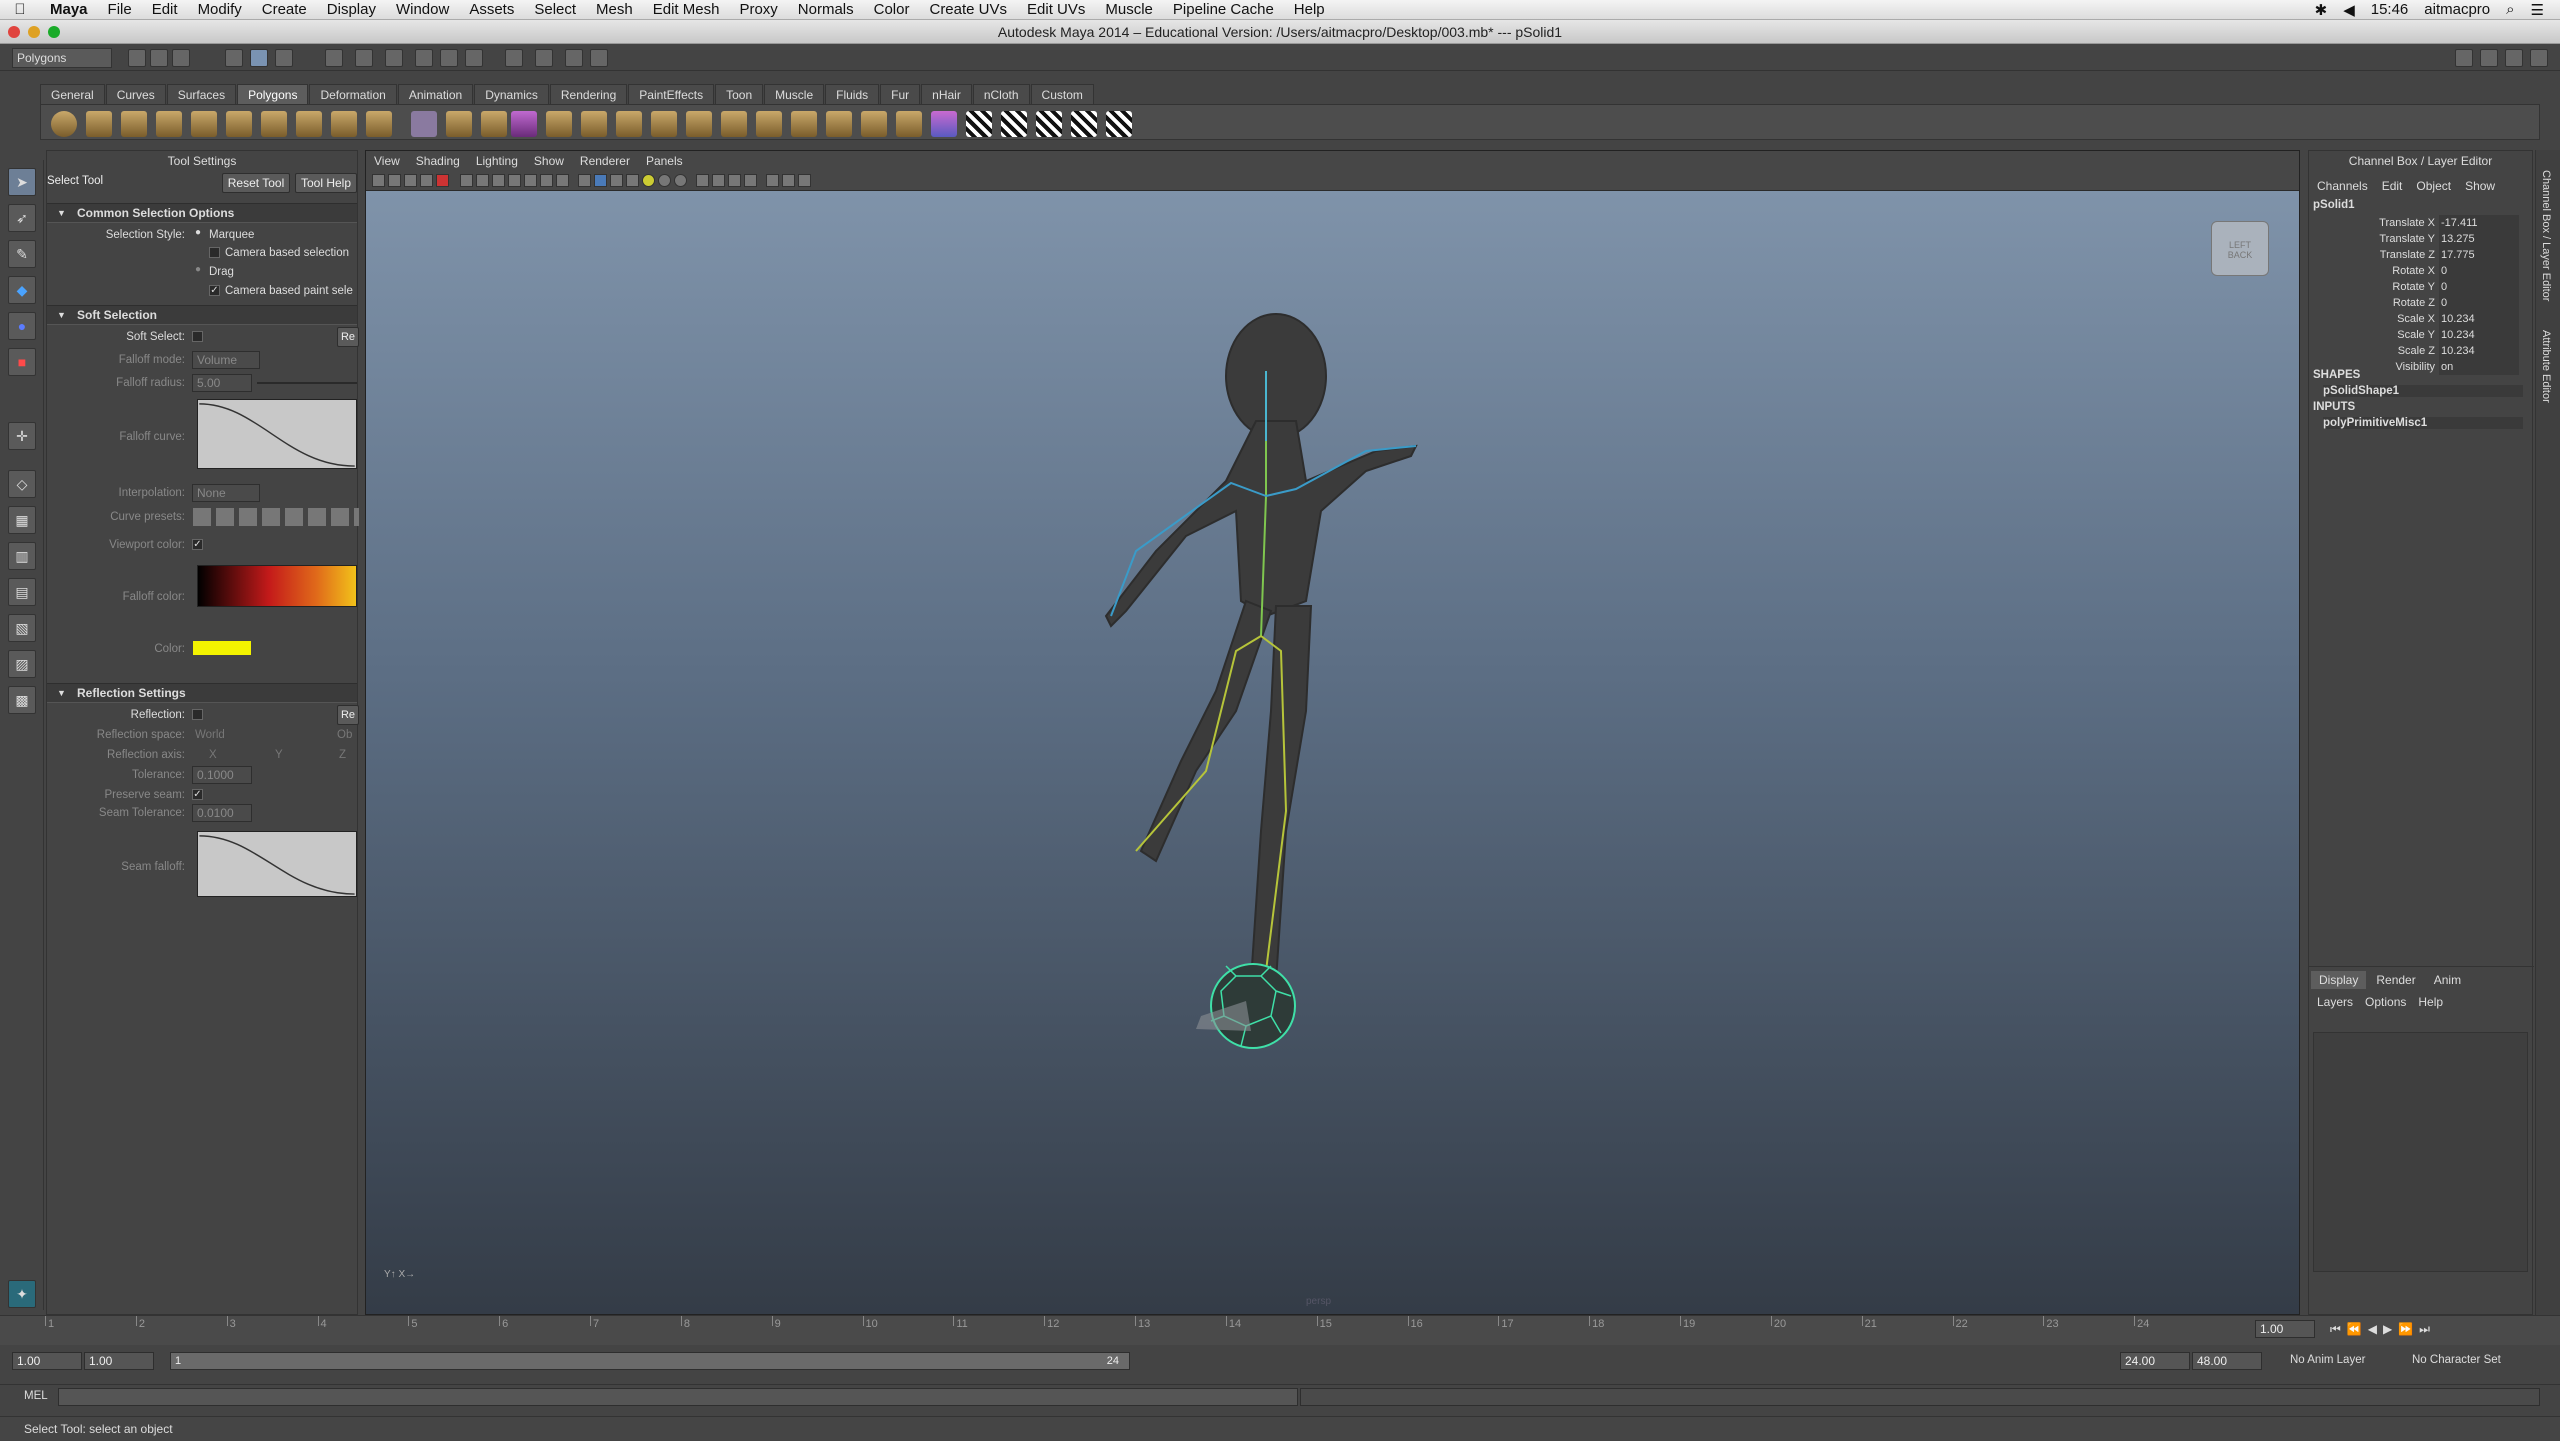 This screenshot has width=2560, height=1441. Describe the element at coordinates (2390, 9) in the screenshot. I see `clock: 15:46` at that location.